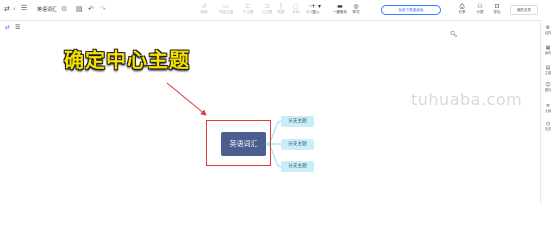  I want to click on annotation-text: 确定中心主题, so click(127, 60).